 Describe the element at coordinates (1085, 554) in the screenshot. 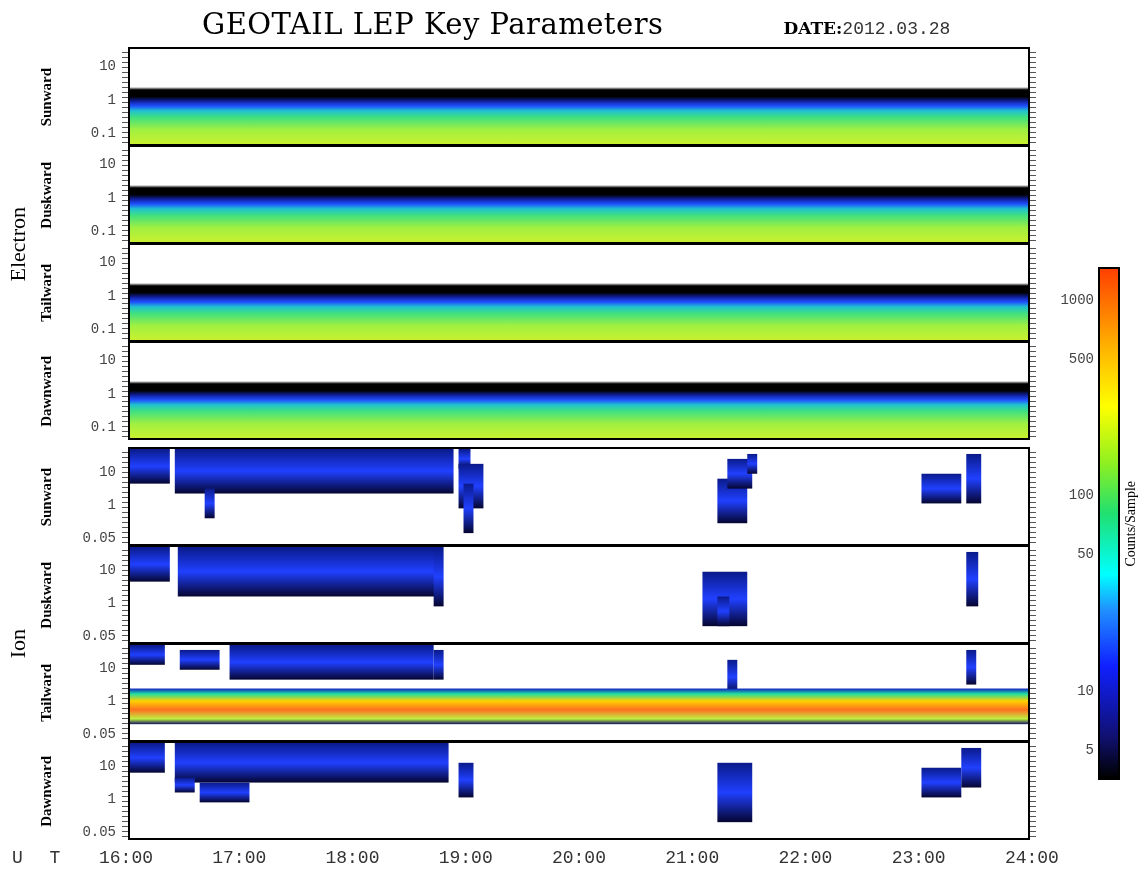

I see `tick-label: 50` at that location.